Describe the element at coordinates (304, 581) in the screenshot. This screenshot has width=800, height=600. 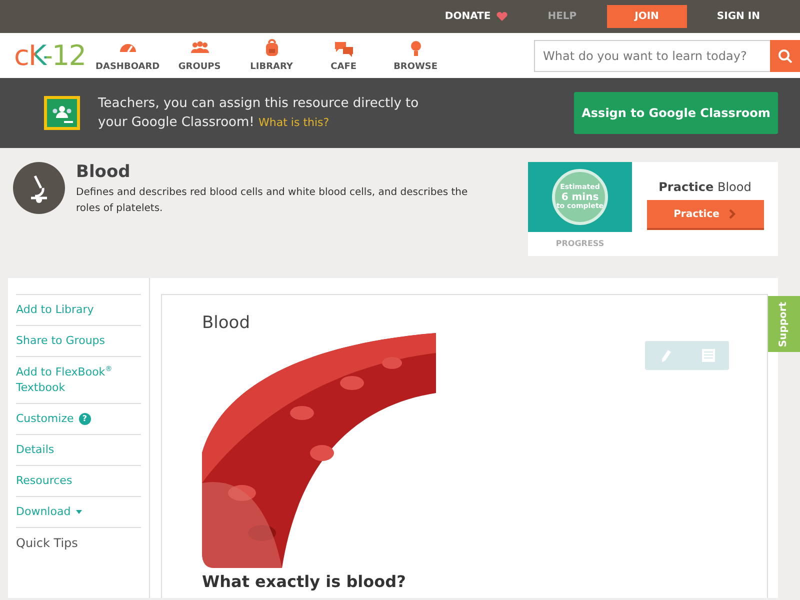
I see `section-heading: What exactly is blood?` at that location.